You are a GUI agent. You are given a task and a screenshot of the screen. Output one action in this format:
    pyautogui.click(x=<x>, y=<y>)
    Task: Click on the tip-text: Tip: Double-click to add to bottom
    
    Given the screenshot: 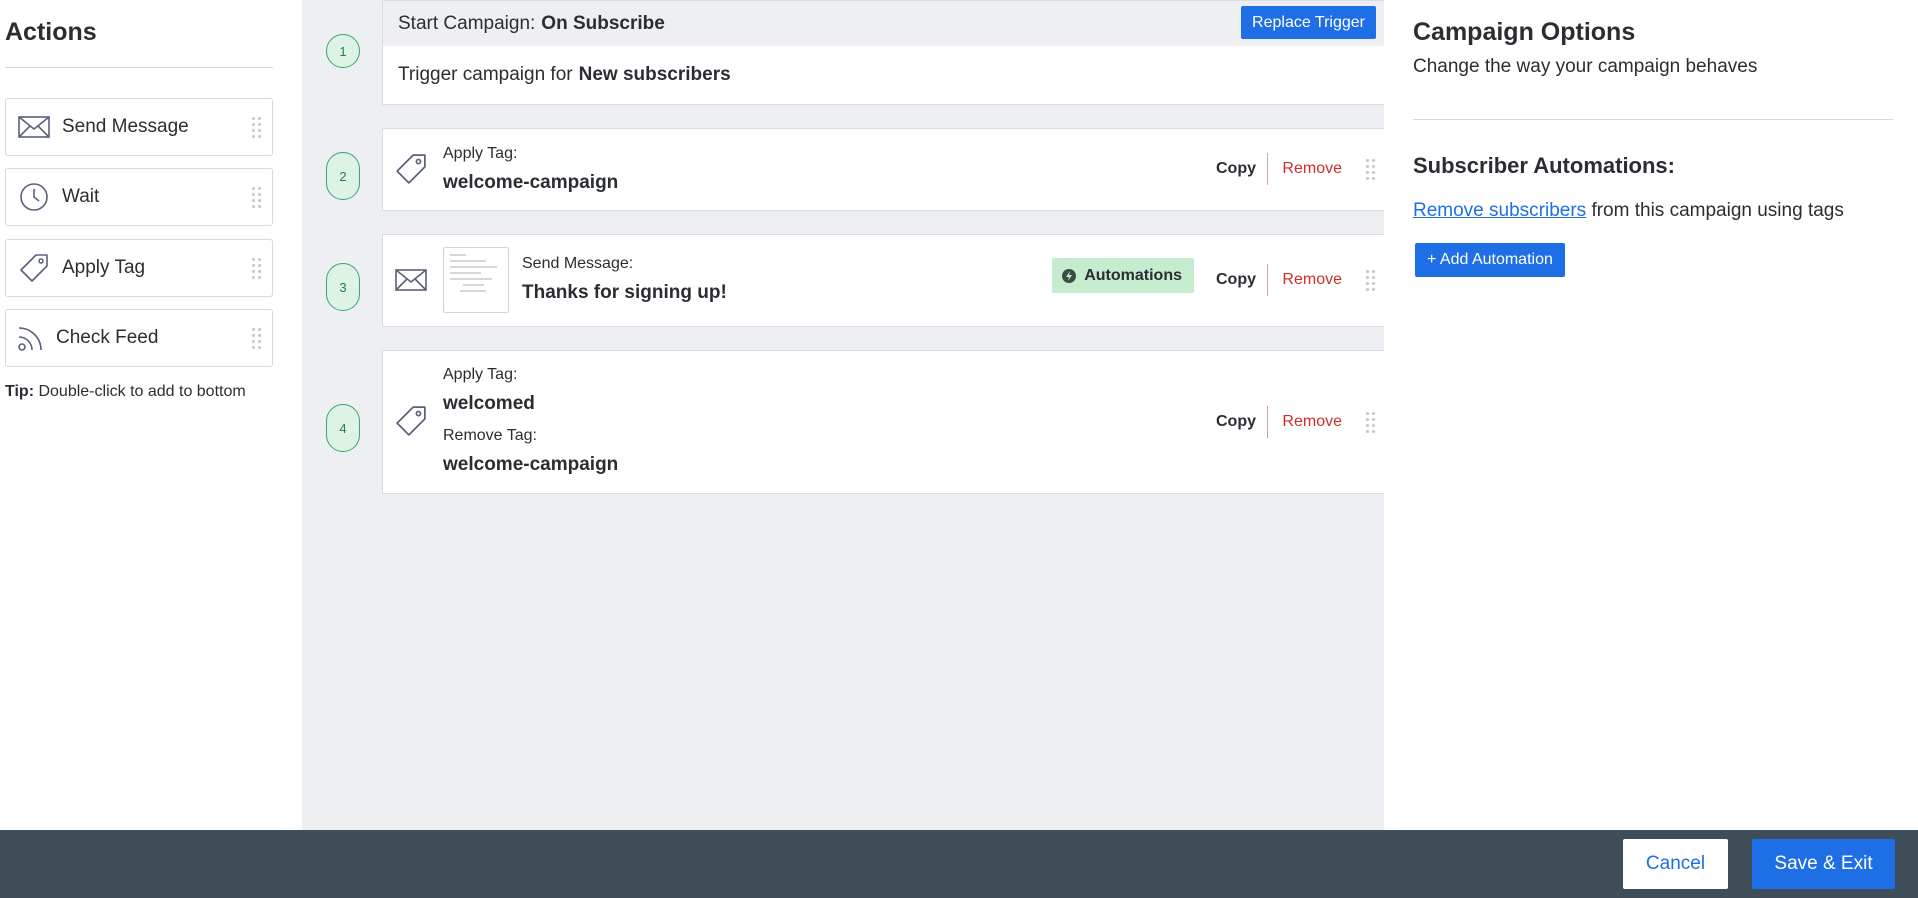 What is the action you would take?
    pyautogui.click(x=125, y=392)
    